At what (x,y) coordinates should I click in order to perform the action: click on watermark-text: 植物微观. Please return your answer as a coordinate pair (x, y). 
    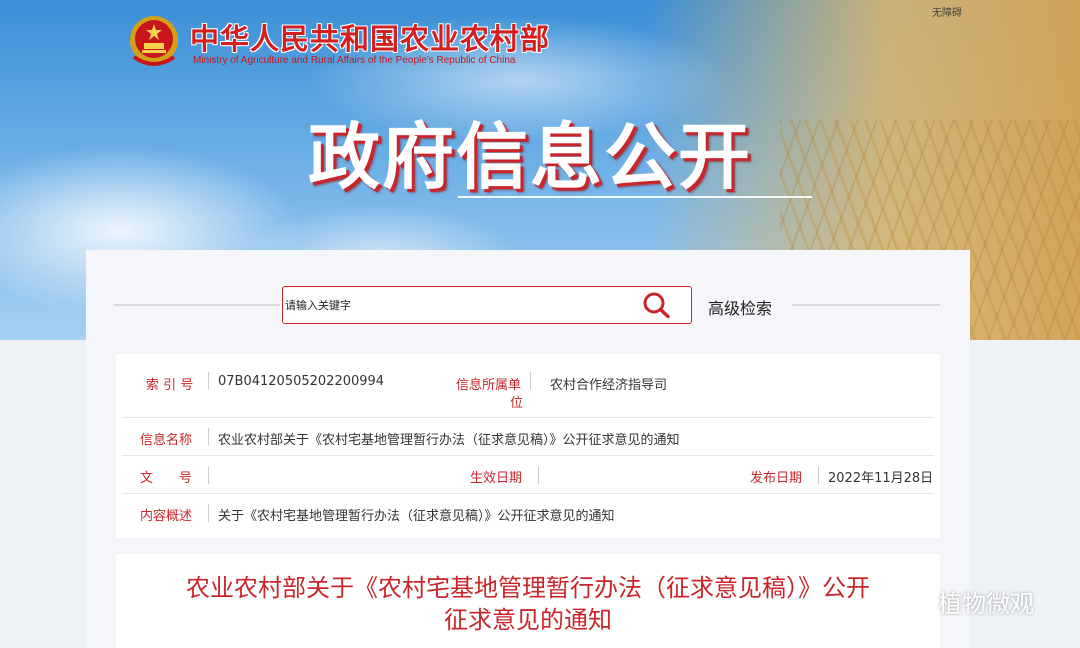
    Looking at the image, I should click on (986, 603).